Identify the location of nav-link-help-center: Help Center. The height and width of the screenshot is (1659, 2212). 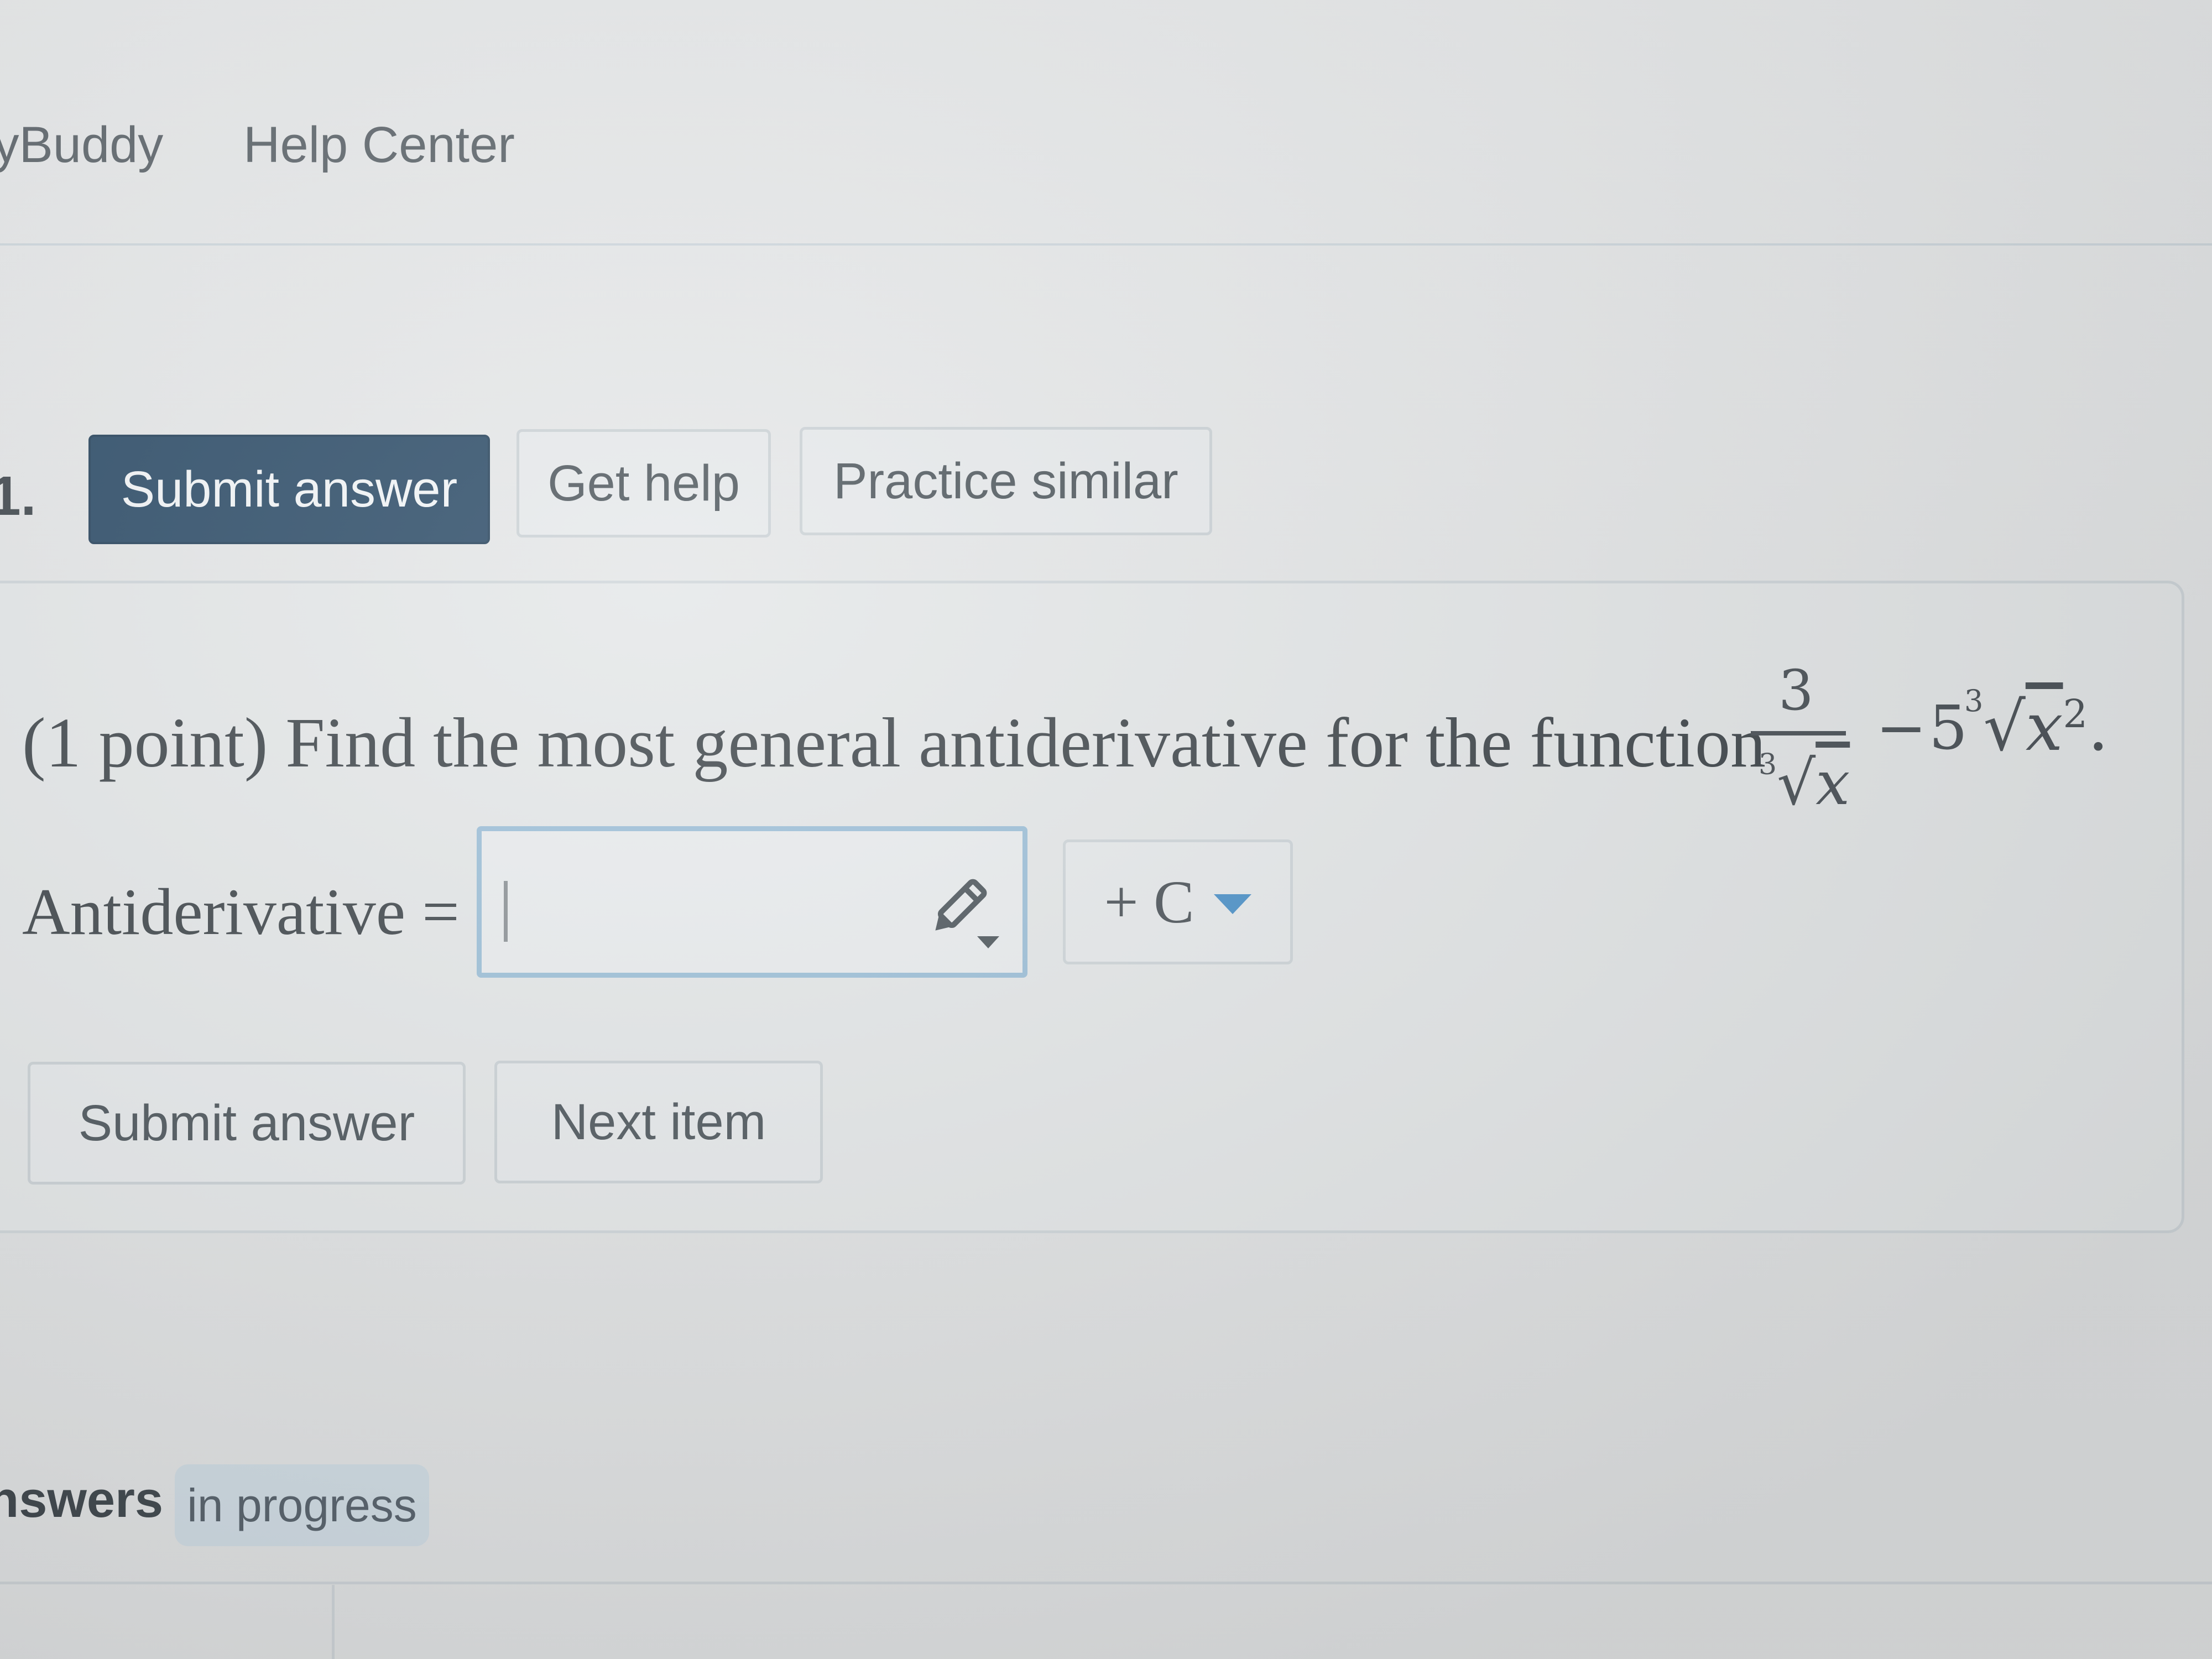
(379, 145).